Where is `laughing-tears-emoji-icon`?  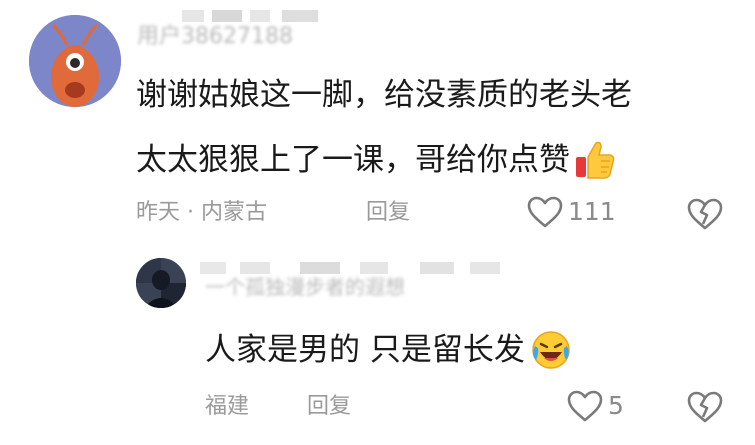 laughing-tears-emoji-icon is located at coordinates (551, 350).